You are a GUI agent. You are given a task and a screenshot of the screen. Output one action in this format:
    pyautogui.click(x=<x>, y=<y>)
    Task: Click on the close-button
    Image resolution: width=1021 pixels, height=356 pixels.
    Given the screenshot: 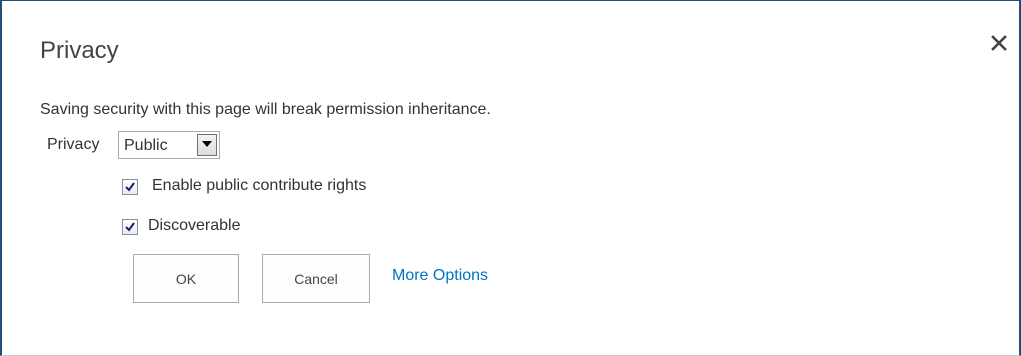 What is the action you would take?
    pyautogui.click(x=999, y=43)
    